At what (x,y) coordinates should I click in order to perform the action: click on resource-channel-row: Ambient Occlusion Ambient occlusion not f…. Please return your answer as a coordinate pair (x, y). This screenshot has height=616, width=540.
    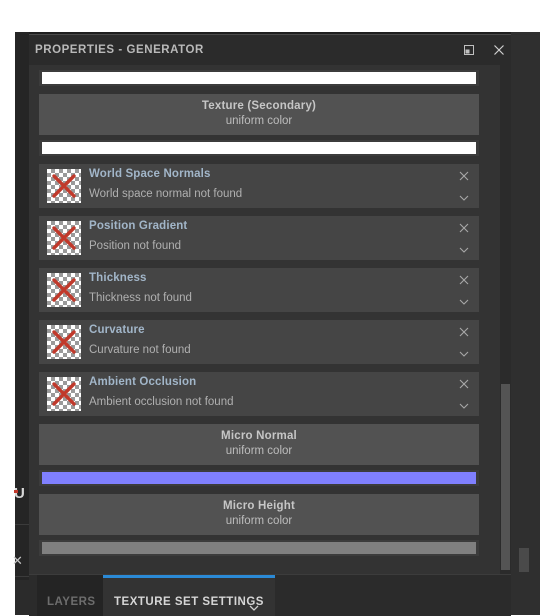
    Looking at the image, I should click on (259, 394).